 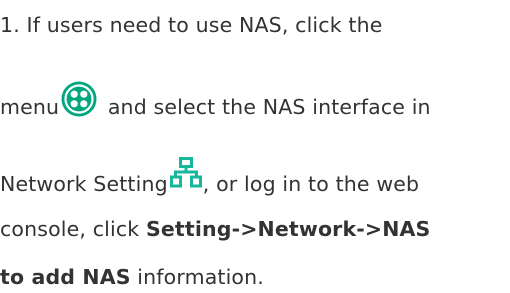 What do you see at coordinates (185, 173) in the screenshot?
I see `network-setting-icon` at bounding box center [185, 173].